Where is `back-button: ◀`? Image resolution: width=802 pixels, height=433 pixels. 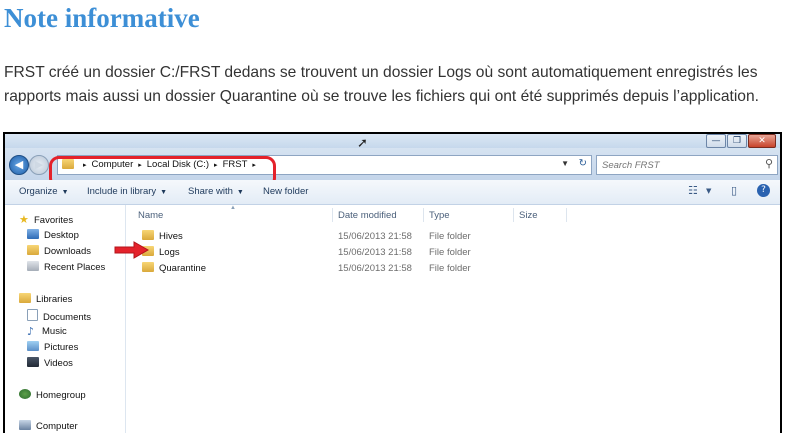 back-button: ◀ is located at coordinates (19, 165).